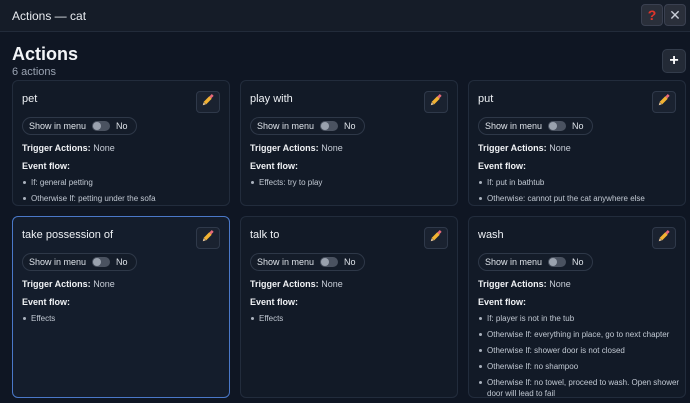  I want to click on plus-icon: +, so click(674, 60).